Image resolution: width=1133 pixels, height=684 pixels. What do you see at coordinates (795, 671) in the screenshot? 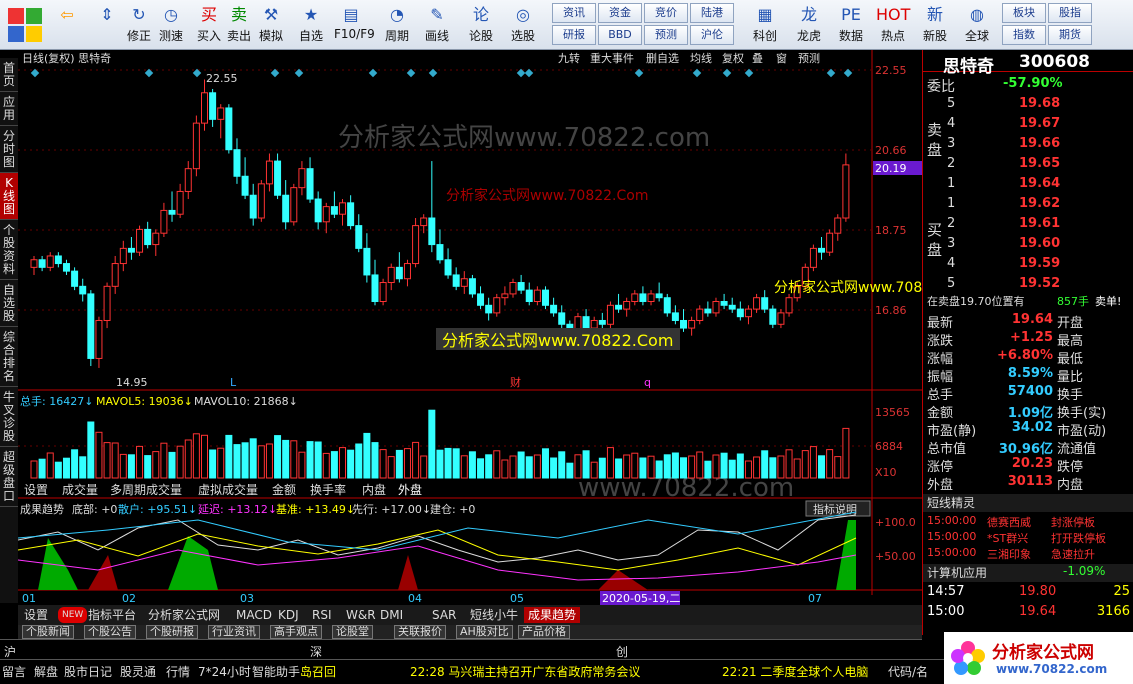
I see `news-ticker-2: 22:21 二季度全球个人电脑` at bounding box center [795, 671].